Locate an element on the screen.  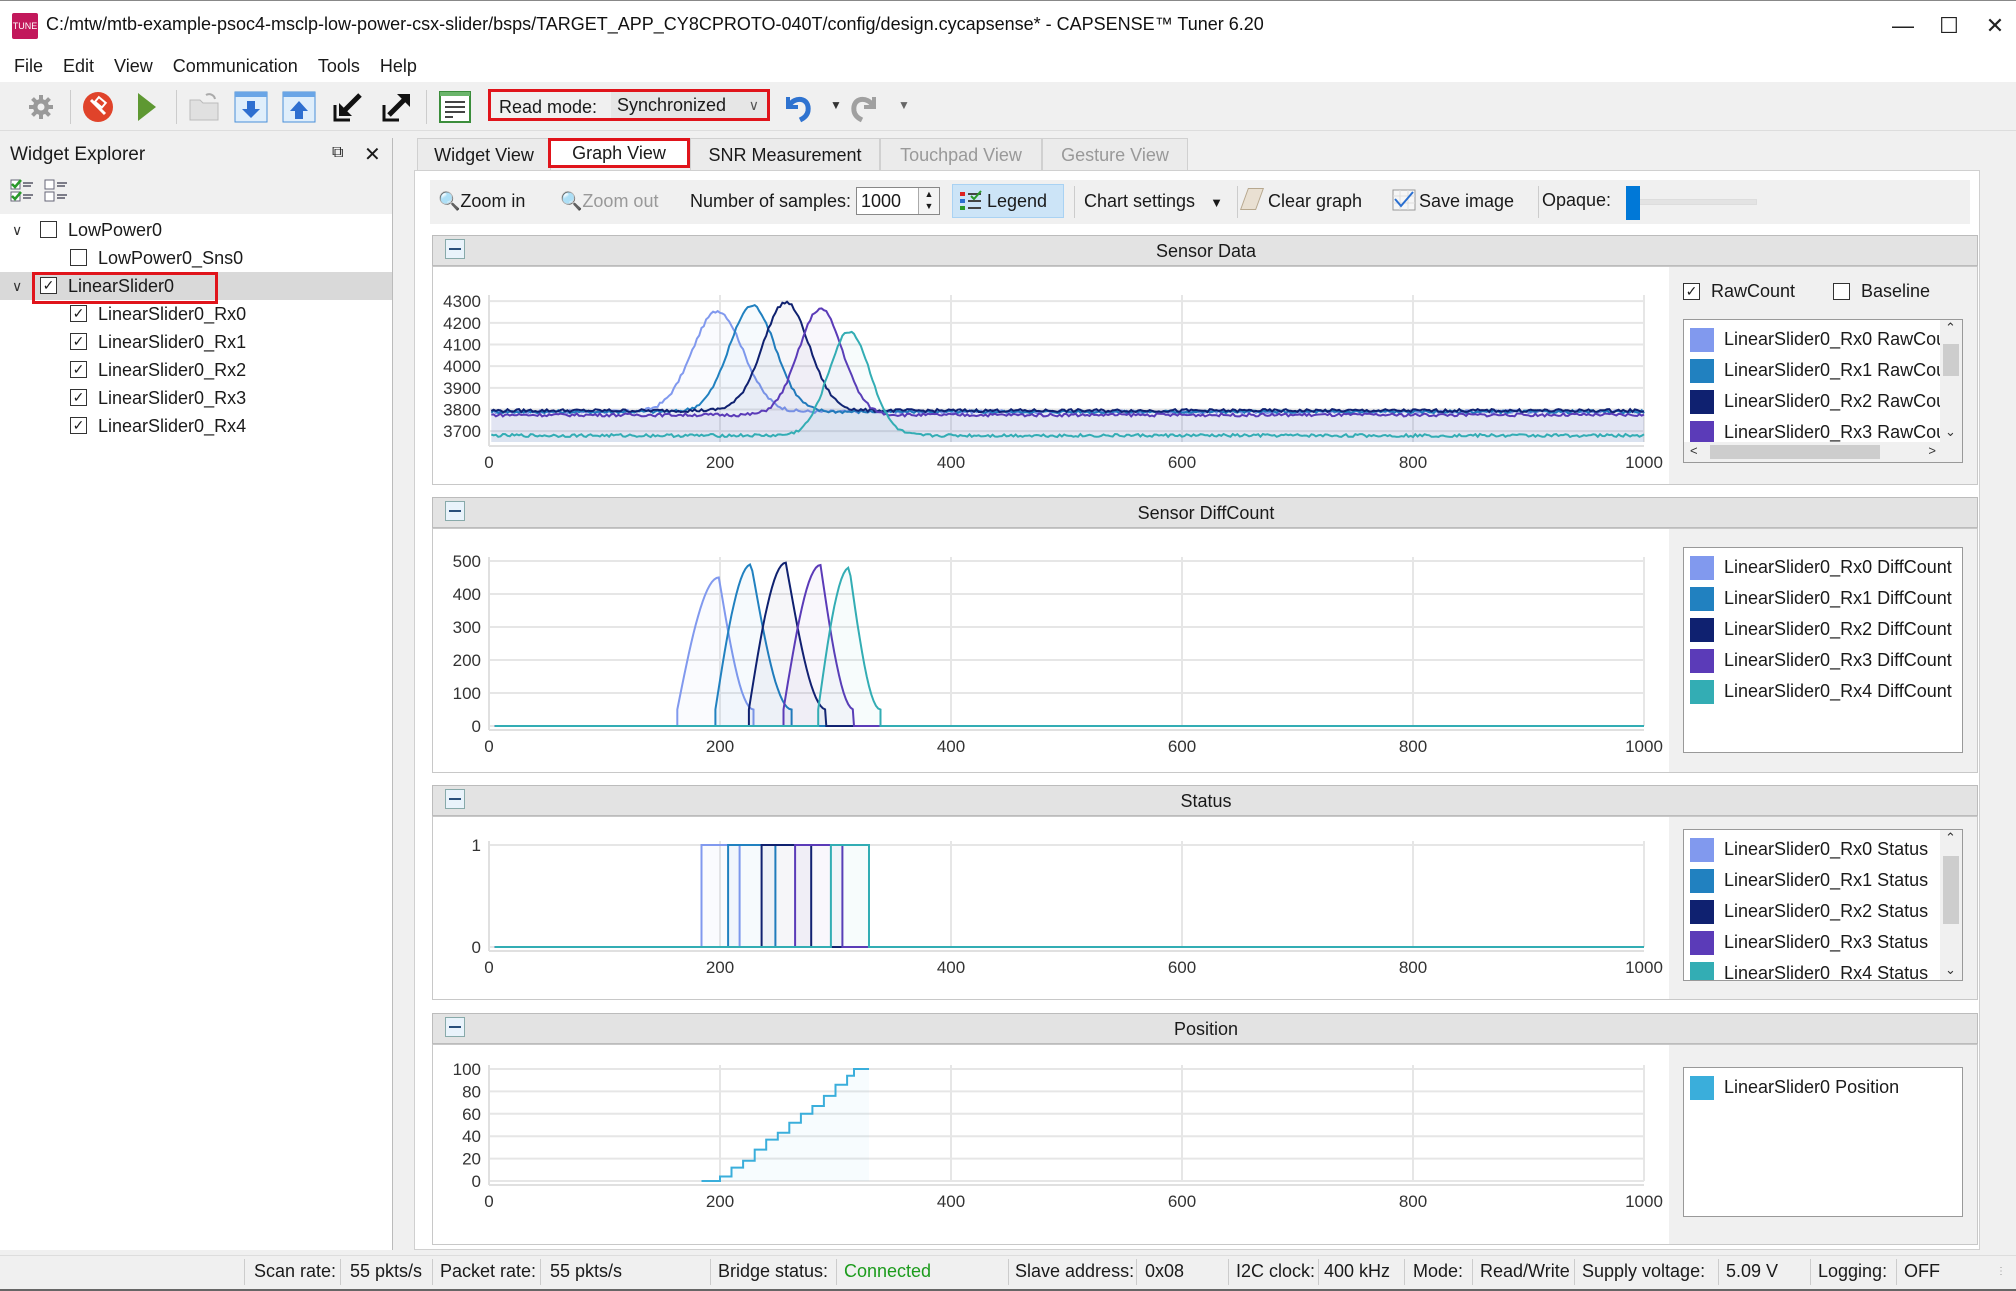
tab-graph-view: Graph View is located at coordinates (619, 153).